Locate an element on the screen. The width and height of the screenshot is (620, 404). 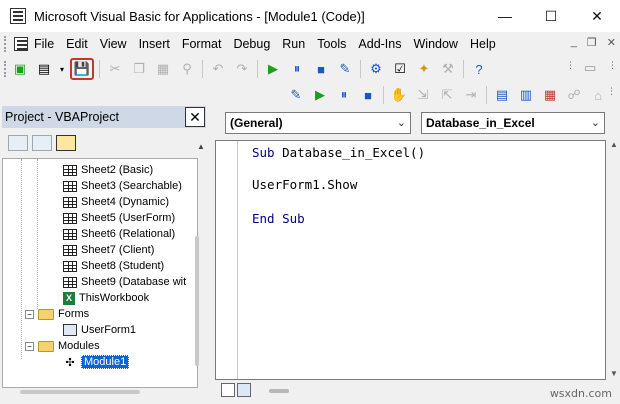
watch-window-icon: ▦ is located at coordinates (550, 95).